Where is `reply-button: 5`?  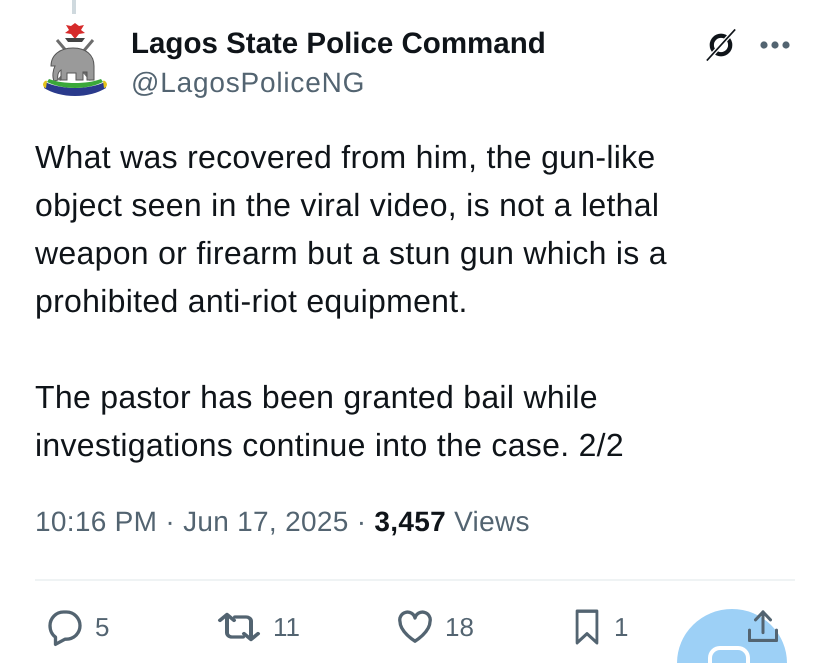
reply-button: 5 is located at coordinates (77, 627).